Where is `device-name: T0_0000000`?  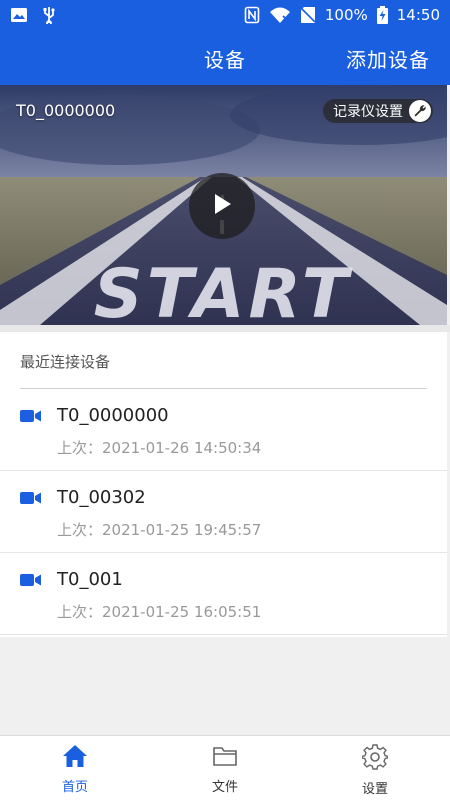 device-name: T0_0000000 is located at coordinates (113, 415).